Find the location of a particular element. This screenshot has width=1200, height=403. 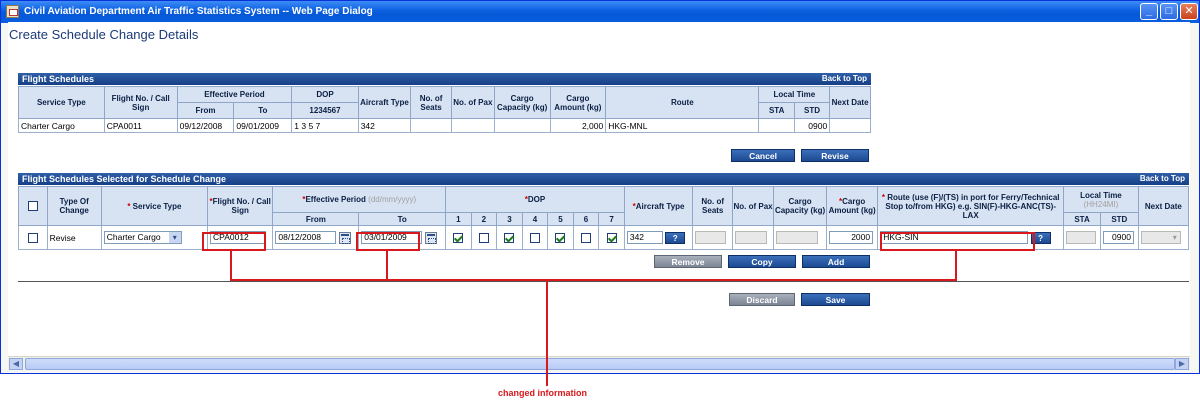

header-dop-days: 1234567 is located at coordinates (325, 110).